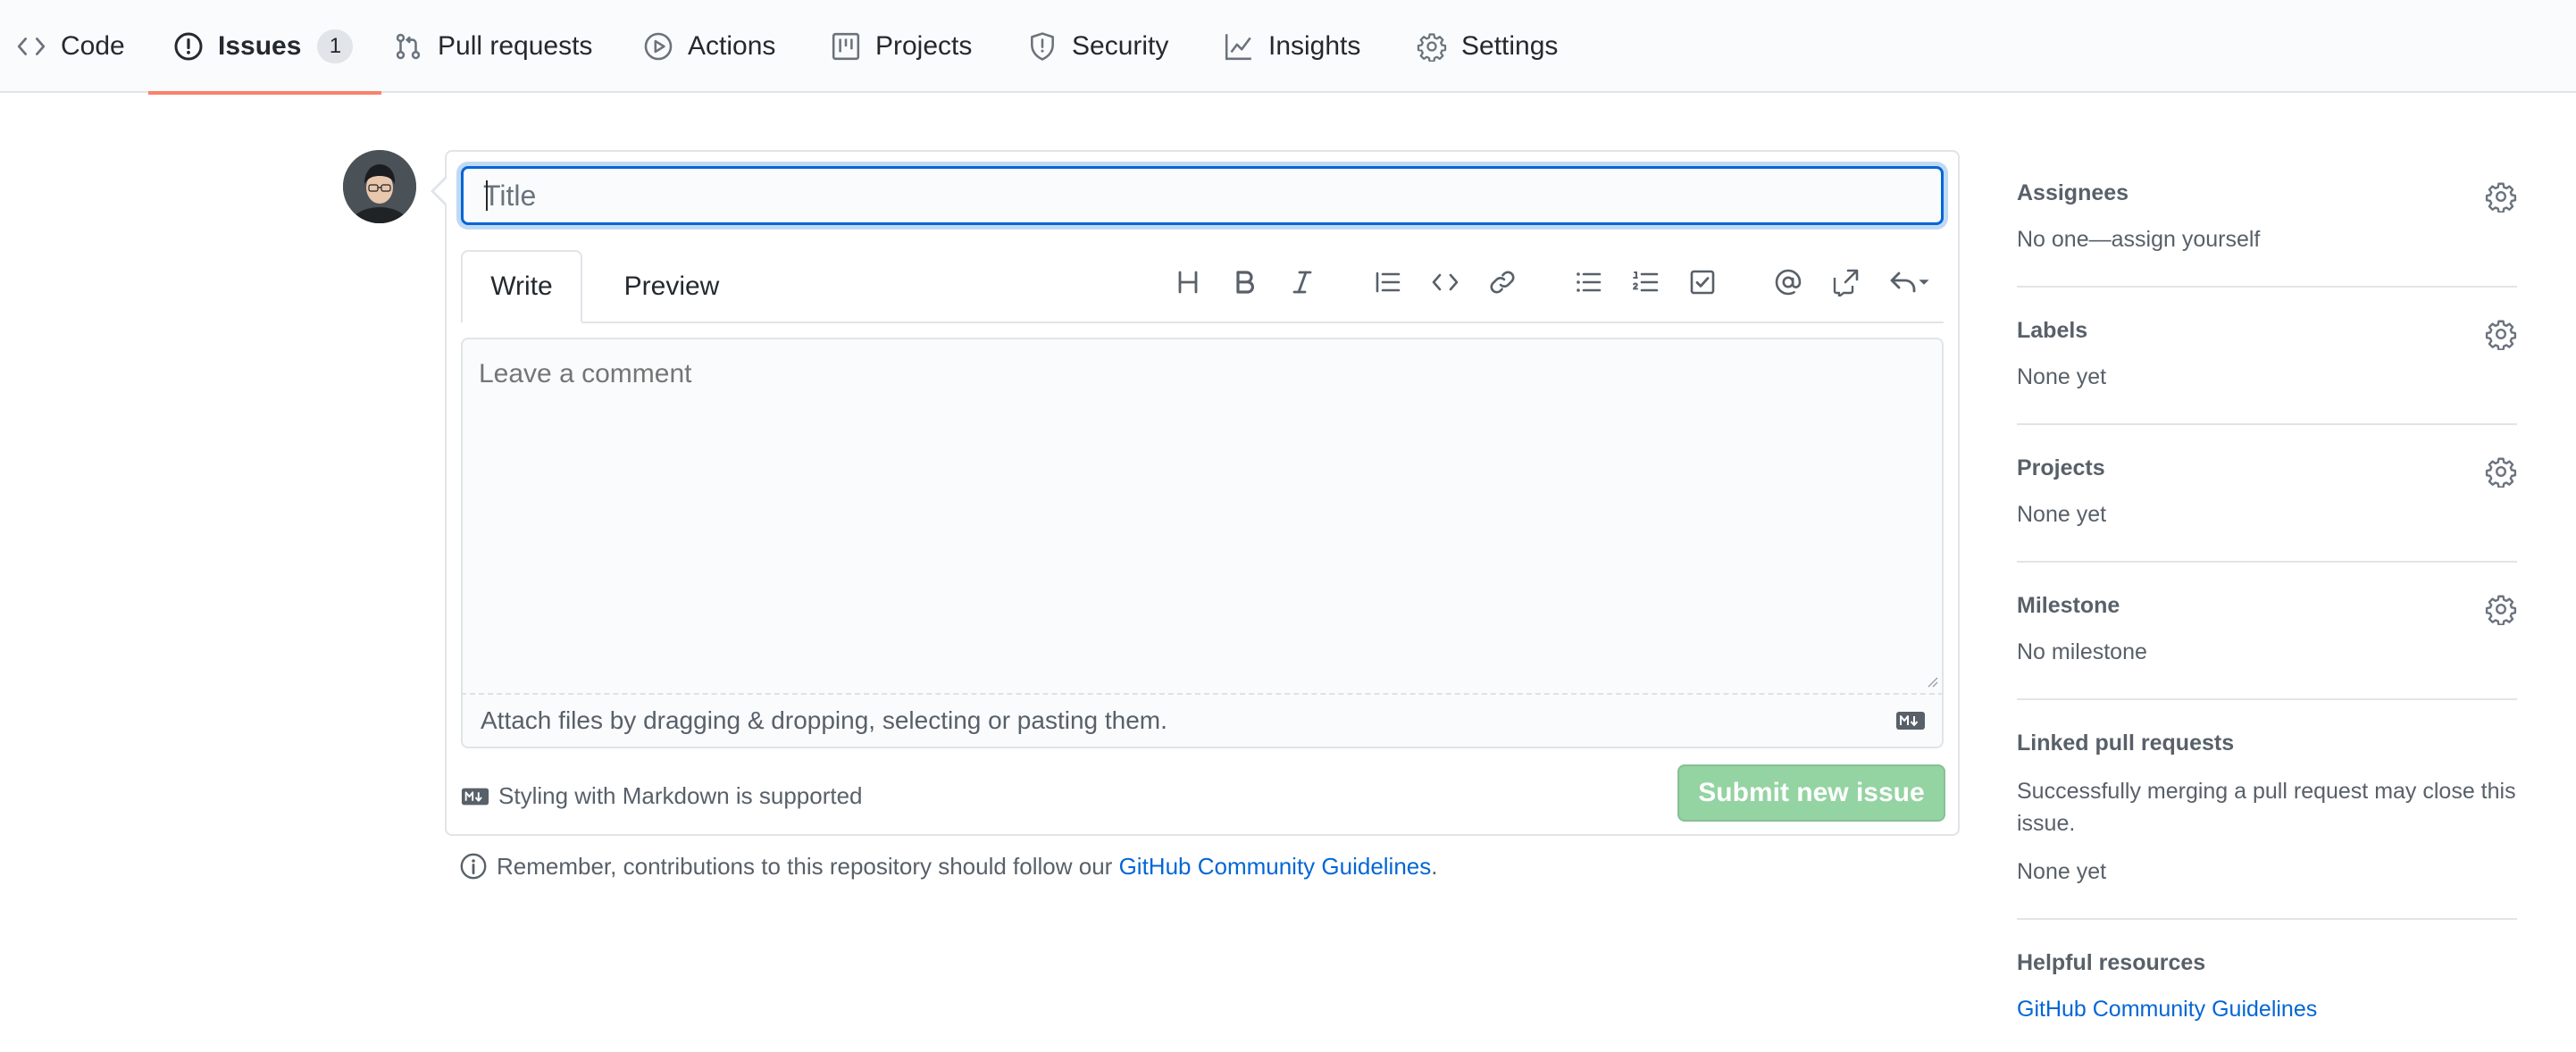 This screenshot has height=1052, width=2576. What do you see at coordinates (2061, 467) in the screenshot?
I see `projects-heading: Projects` at bounding box center [2061, 467].